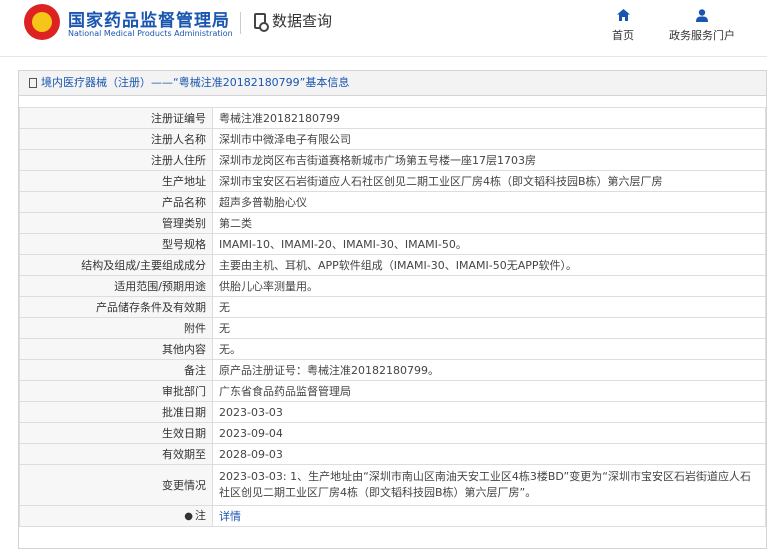 This screenshot has width=767, height=549. Describe the element at coordinates (149, 21) in the screenshot. I see `site-name-cn: 国家药品监督管理局` at that location.